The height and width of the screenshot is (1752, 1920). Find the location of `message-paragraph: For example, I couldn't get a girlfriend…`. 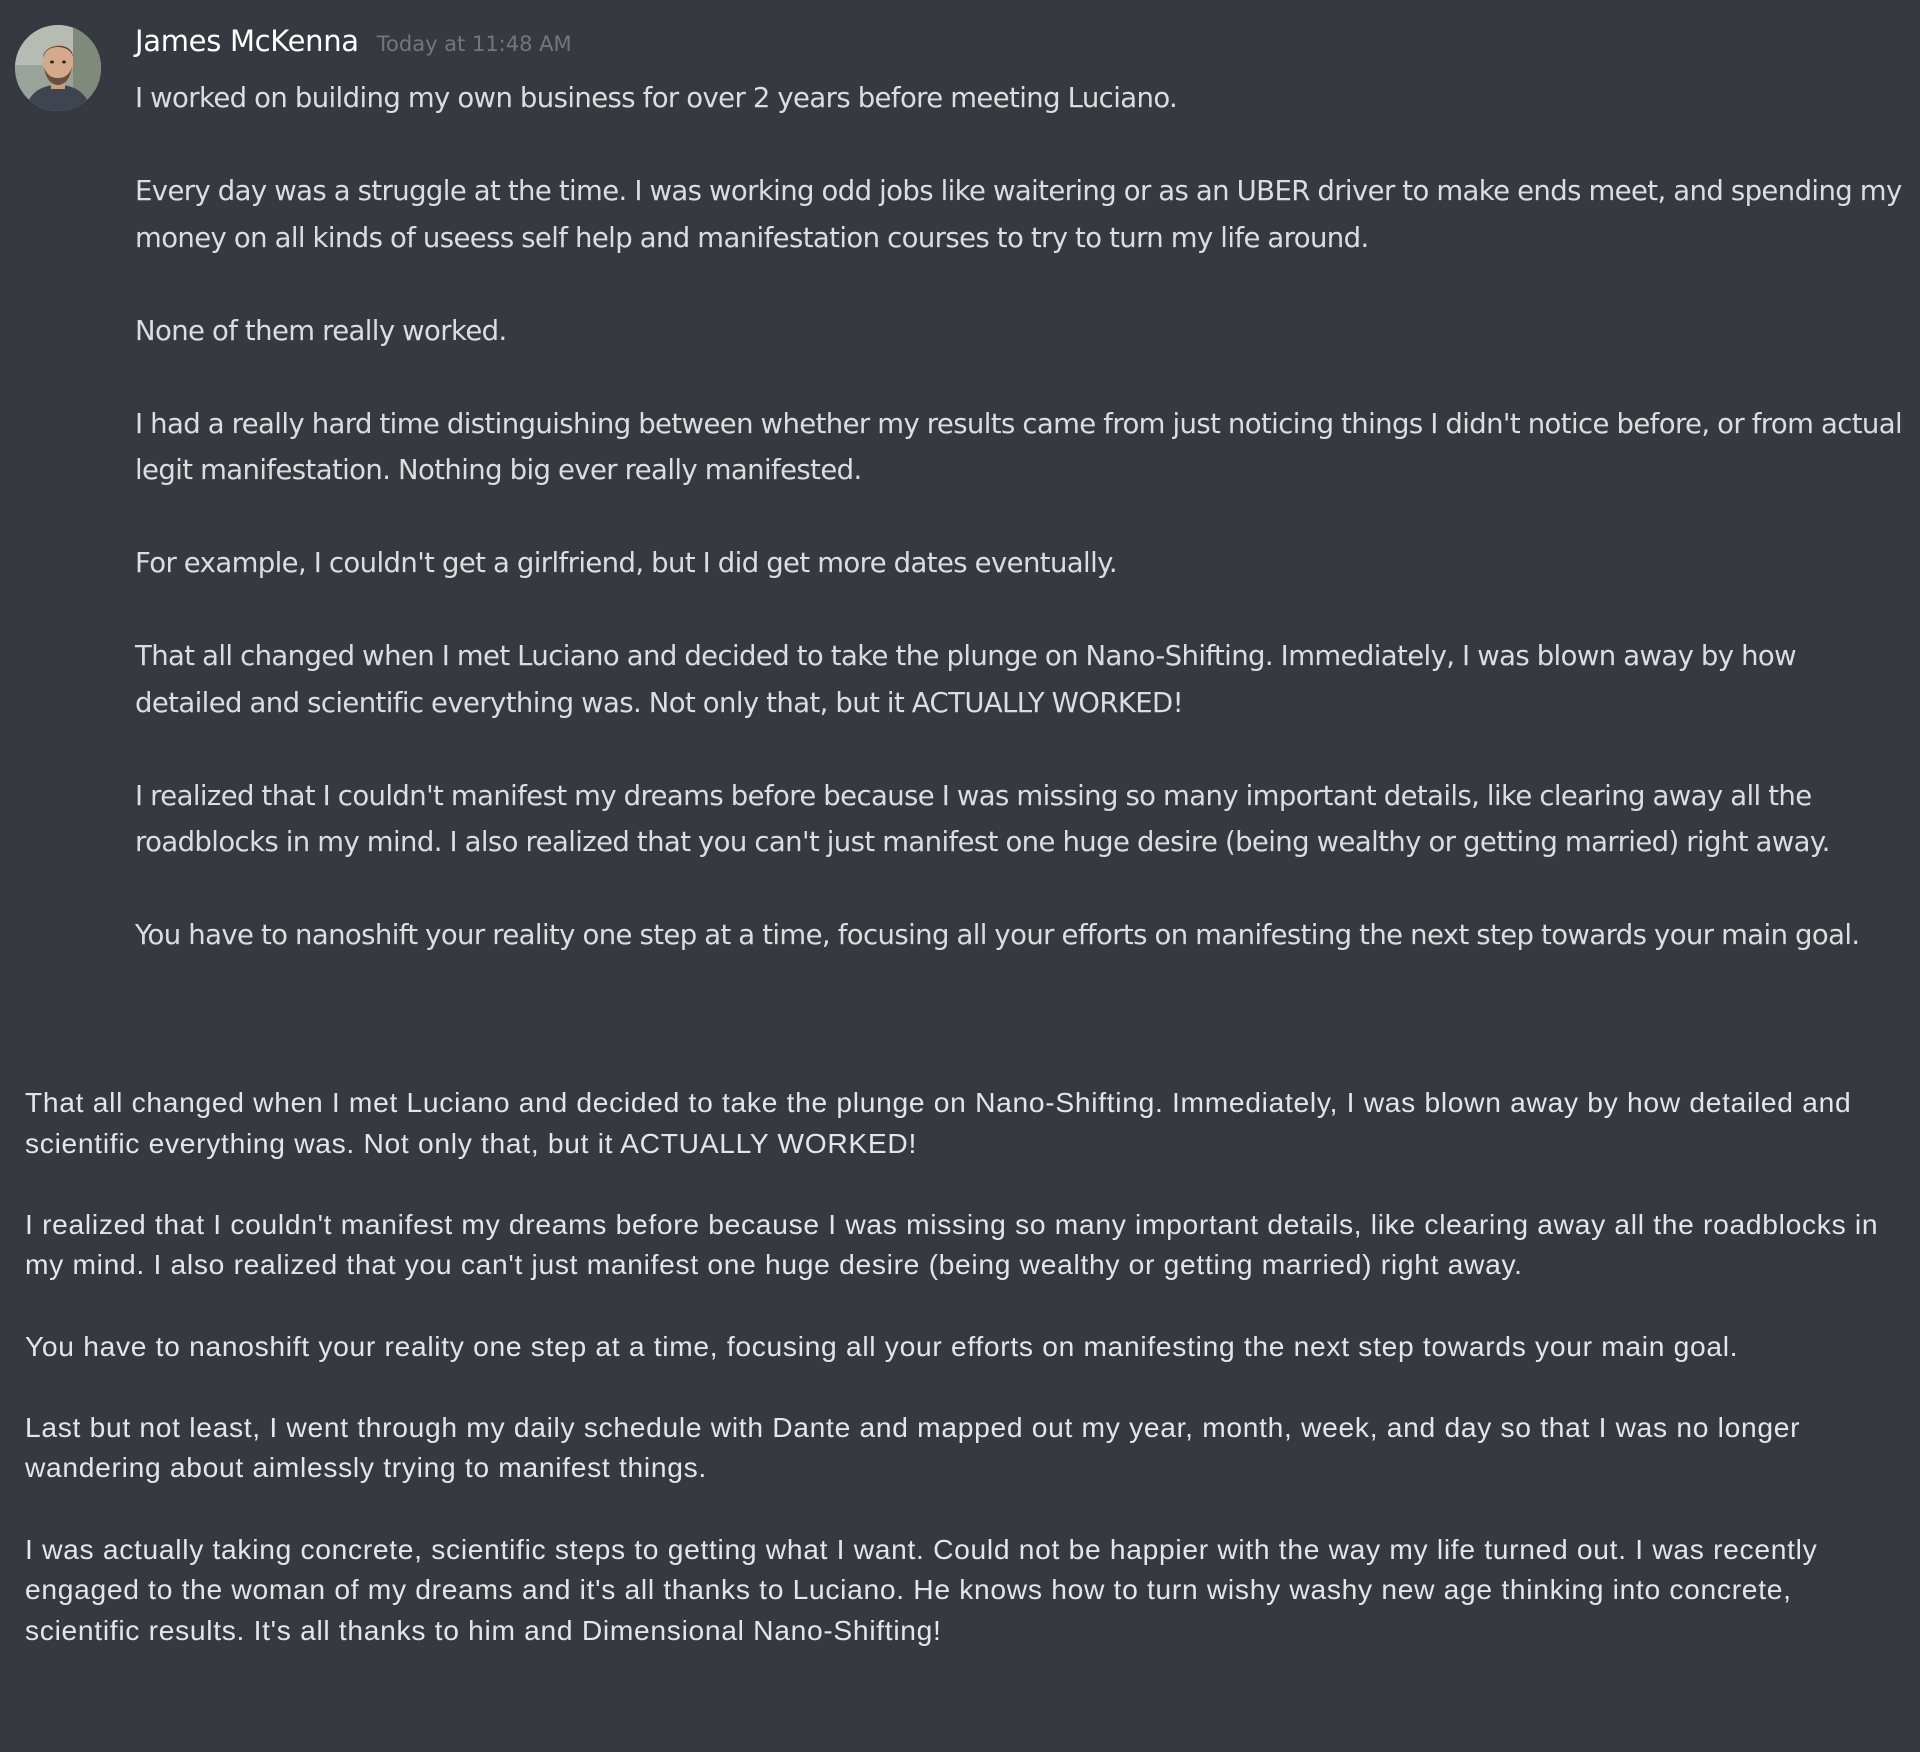

message-paragraph: For example, I couldn't get a girlfriend… is located at coordinates (626, 563).